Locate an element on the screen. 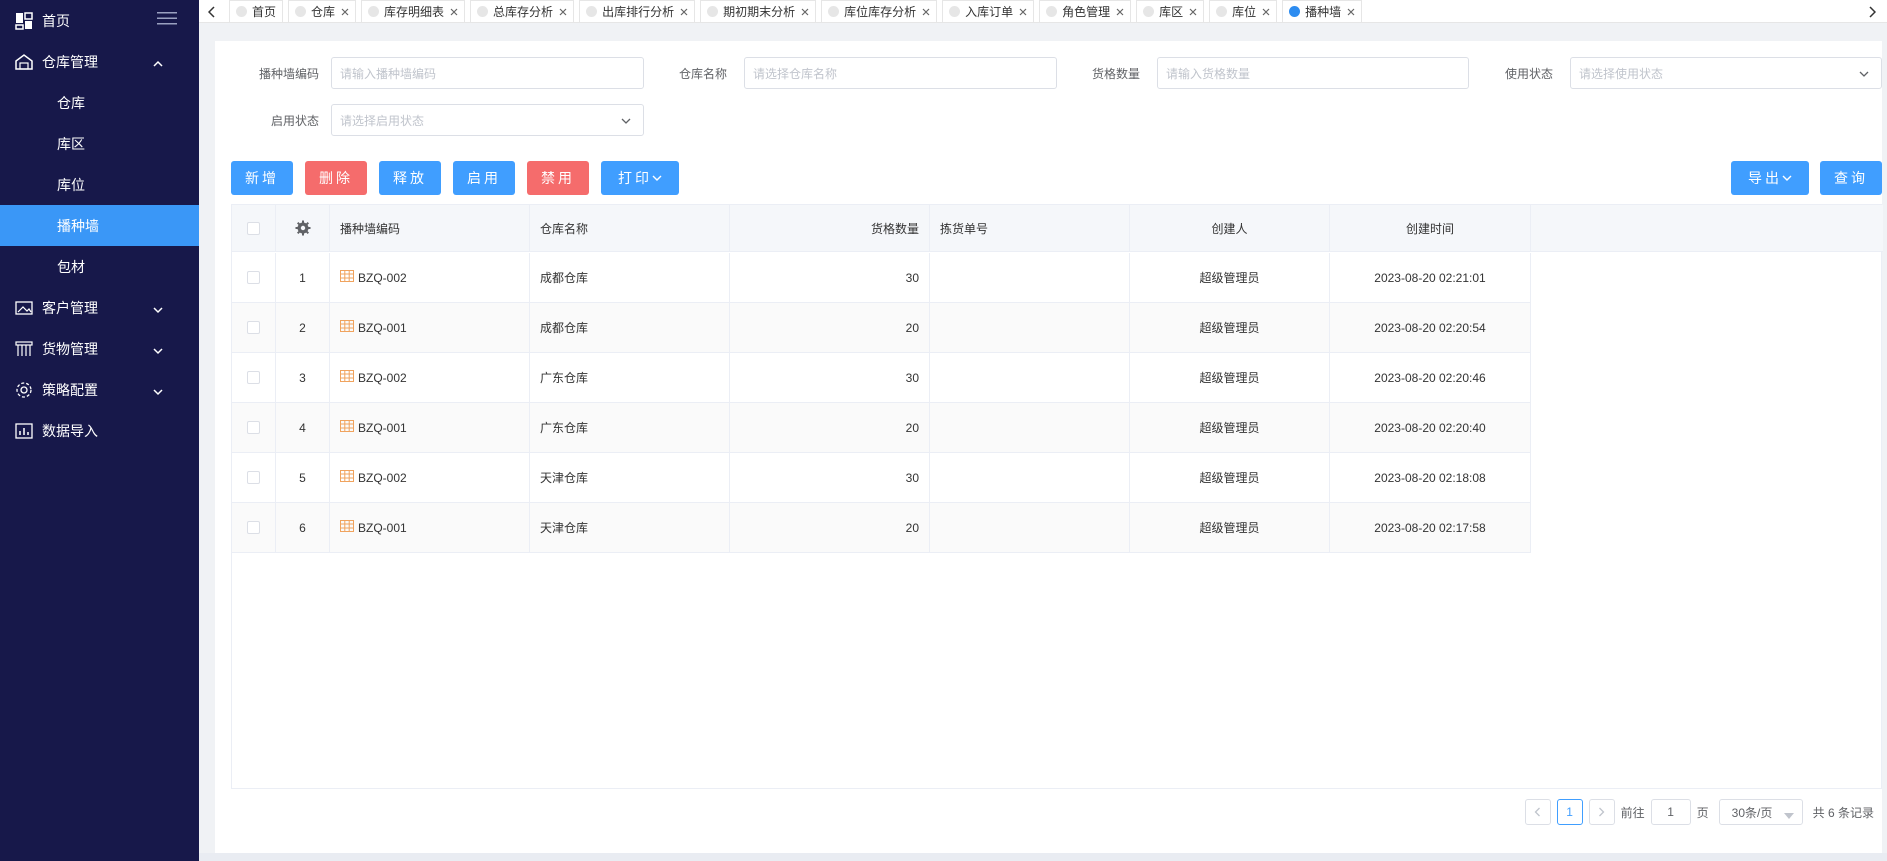  menu-customer-mgmt: 客户管理 is located at coordinates (99, 307).